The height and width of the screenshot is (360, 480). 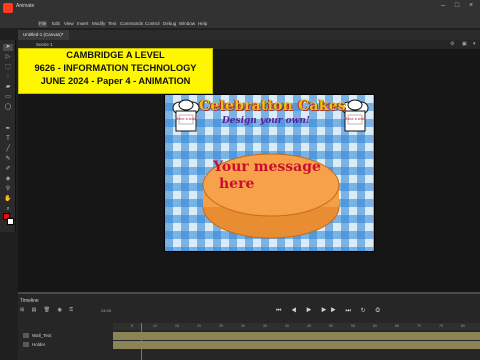 I want to click on frame-tick: 55, so click(x=353, y=326).